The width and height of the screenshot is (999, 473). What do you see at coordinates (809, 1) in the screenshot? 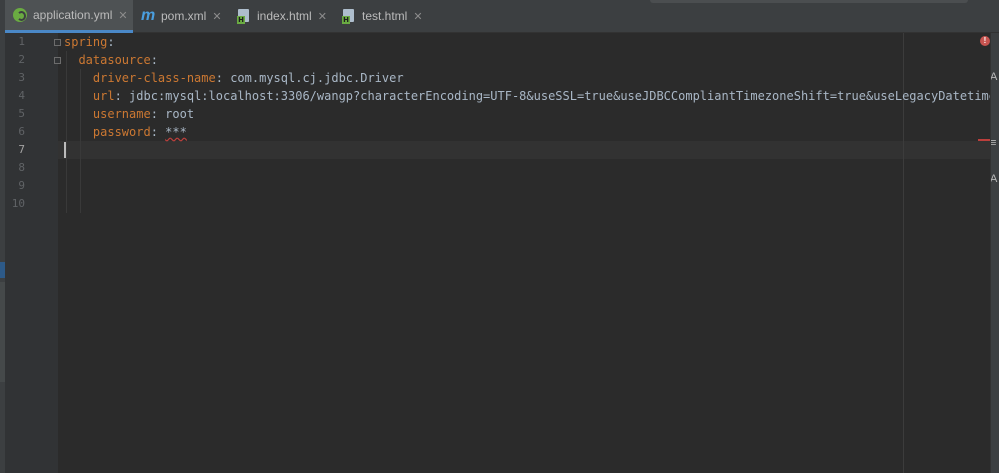
I see `window-top-handle` at bounding box center [809, 1].